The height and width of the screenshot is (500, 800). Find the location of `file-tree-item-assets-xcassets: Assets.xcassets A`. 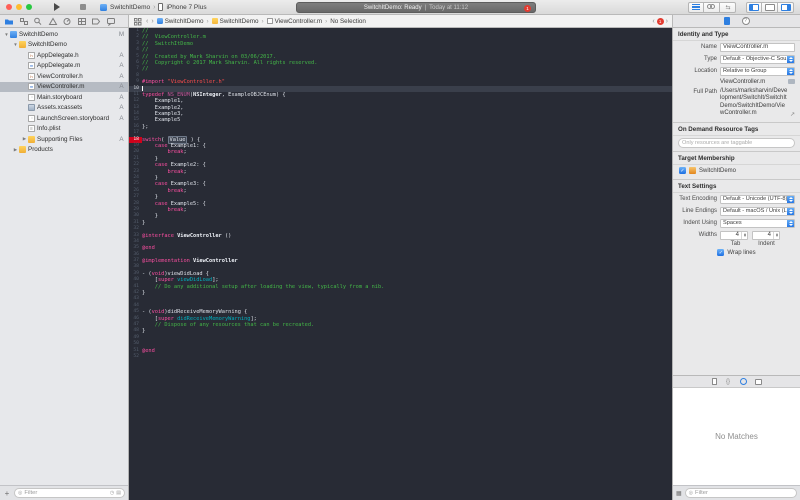

file-tree-item-assets-xcassets: Assets.xcassets A is located at coordinates (64, 108).